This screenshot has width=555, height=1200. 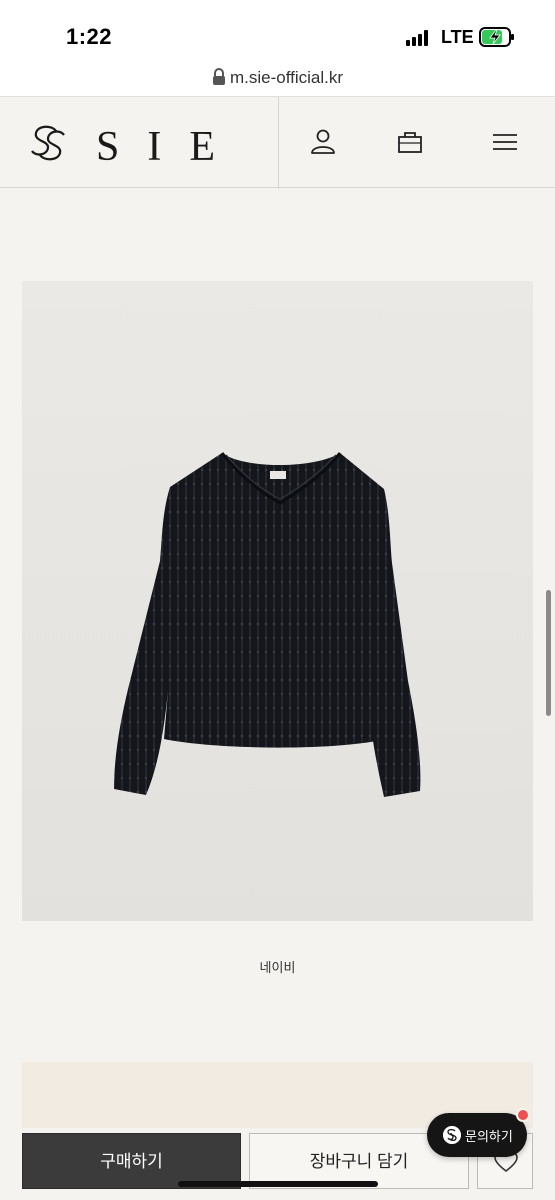 I want to click on color-option-label: 네이비, so click(x=277, y=967).